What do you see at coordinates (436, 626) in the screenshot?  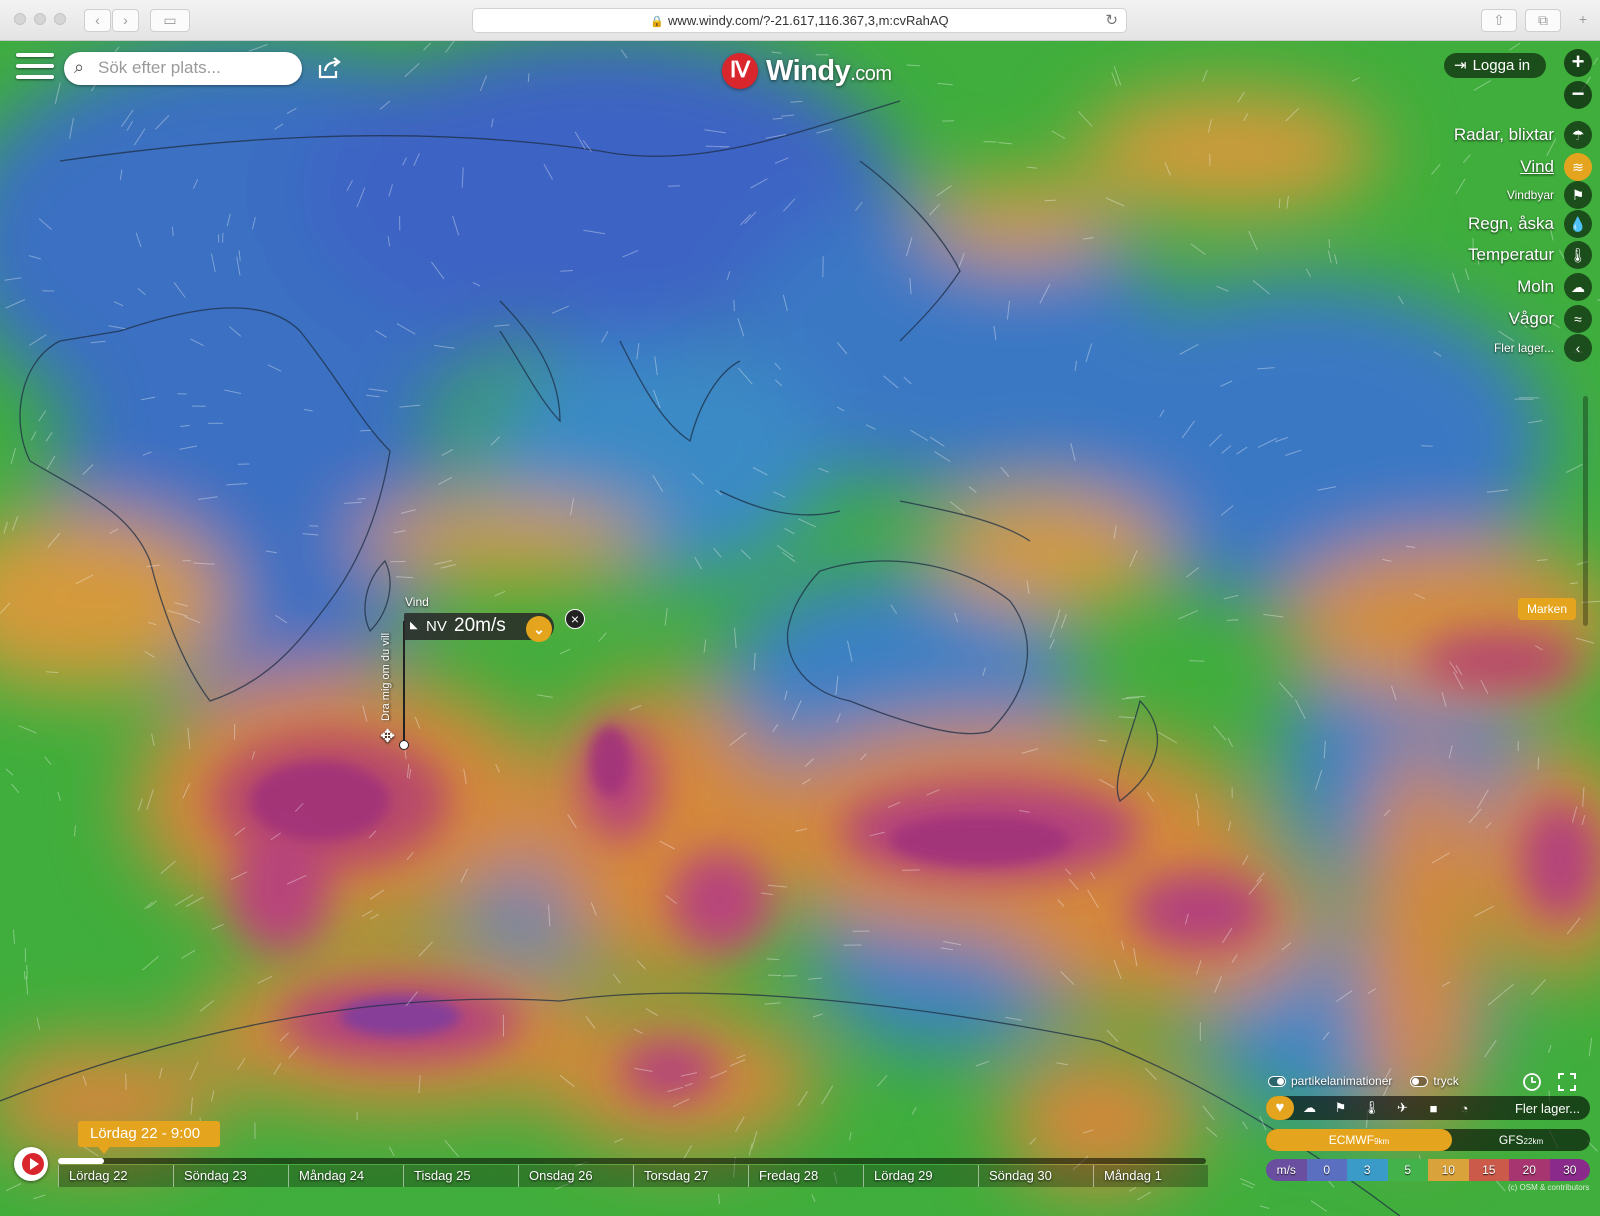 I see `picker-direction: NV` at bounding box center [436, 626].